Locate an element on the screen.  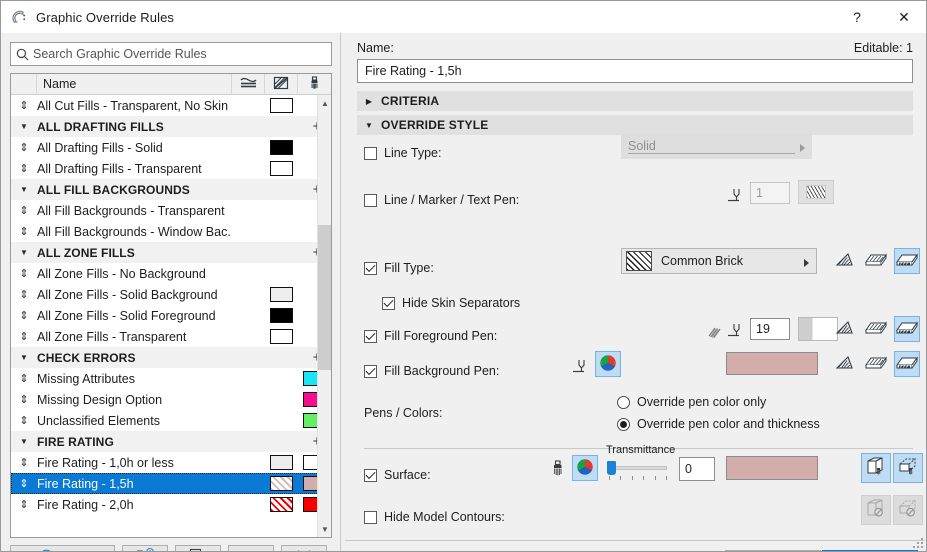
line-pen-swatch-button is located at coordinates (816, 192).